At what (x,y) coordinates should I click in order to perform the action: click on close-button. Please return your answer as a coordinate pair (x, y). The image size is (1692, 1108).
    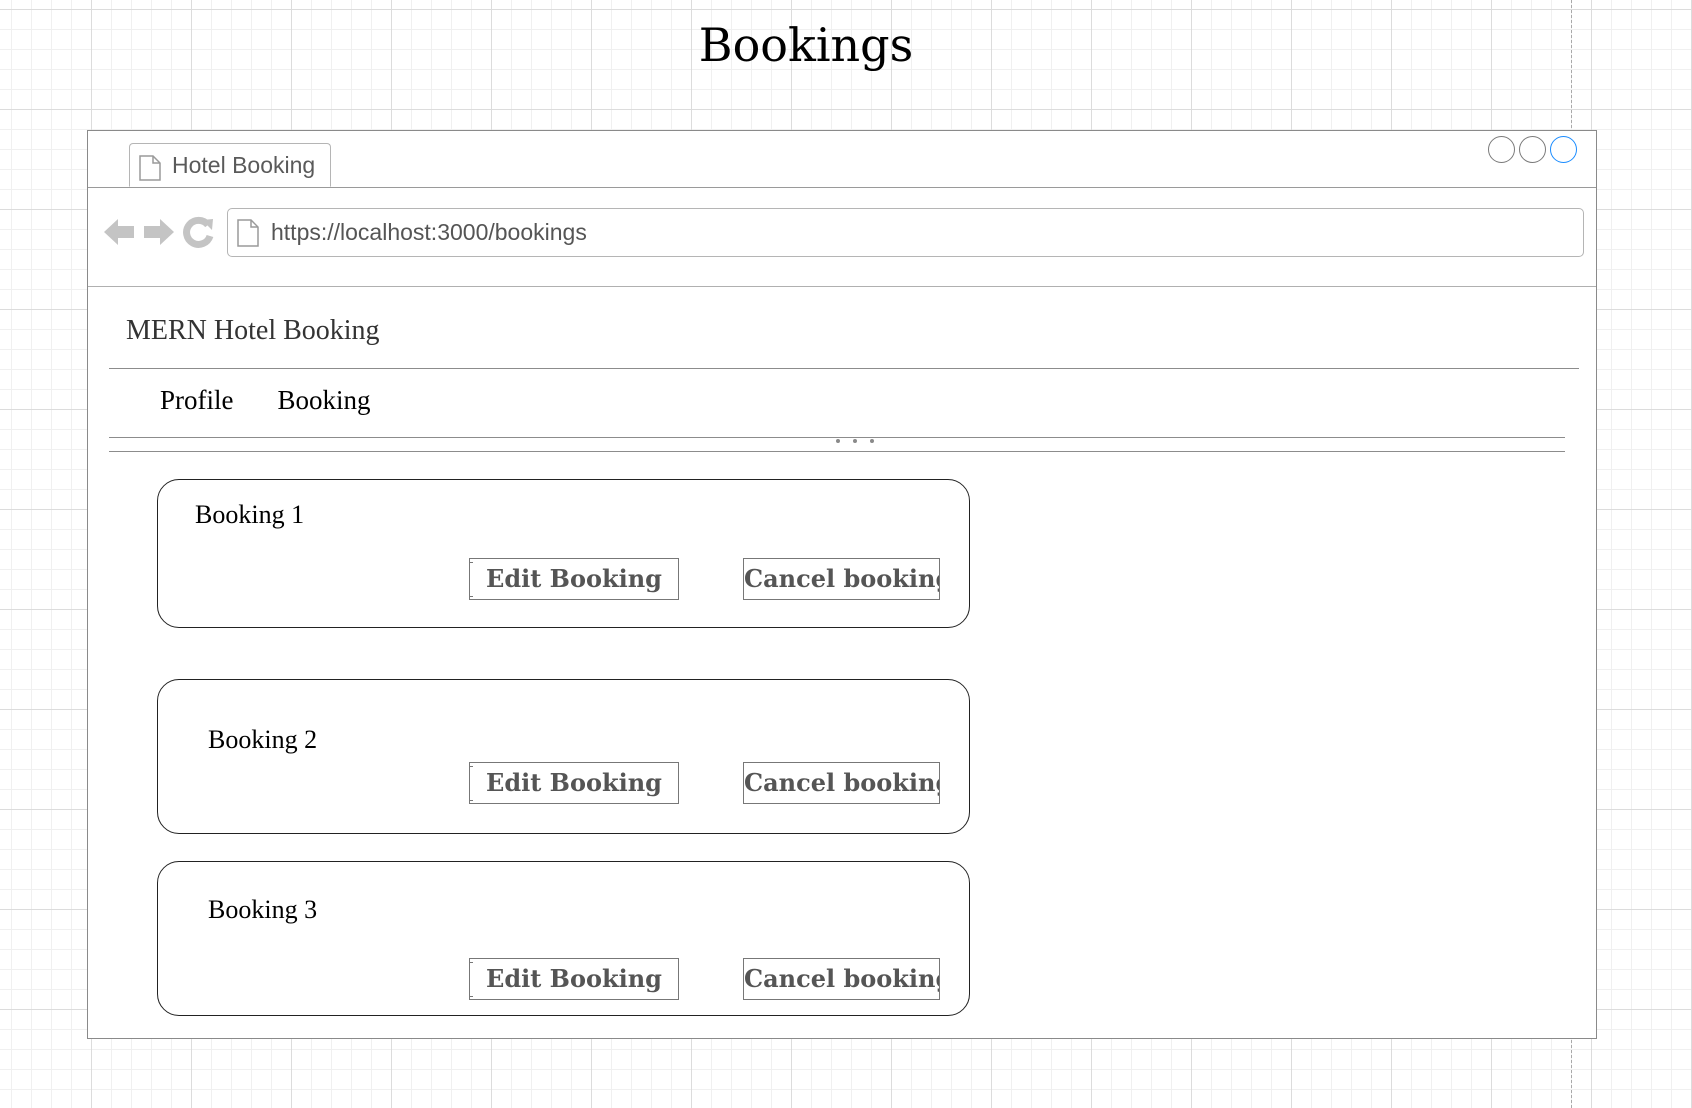
    Looking at the image, I should click on (1563, 149).